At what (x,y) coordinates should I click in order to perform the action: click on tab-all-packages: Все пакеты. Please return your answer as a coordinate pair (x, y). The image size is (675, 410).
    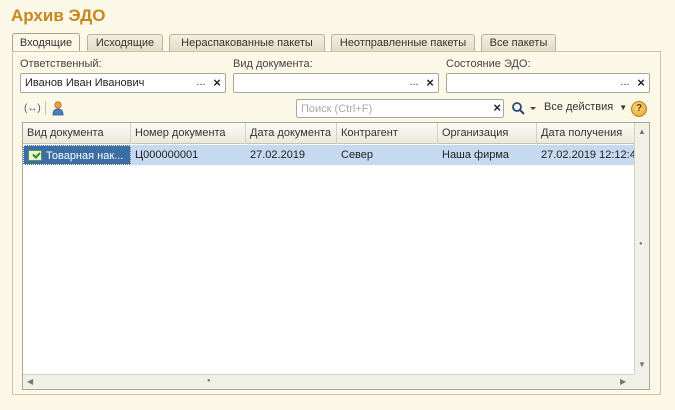
    Looking at the image, I should click on (518, 42).